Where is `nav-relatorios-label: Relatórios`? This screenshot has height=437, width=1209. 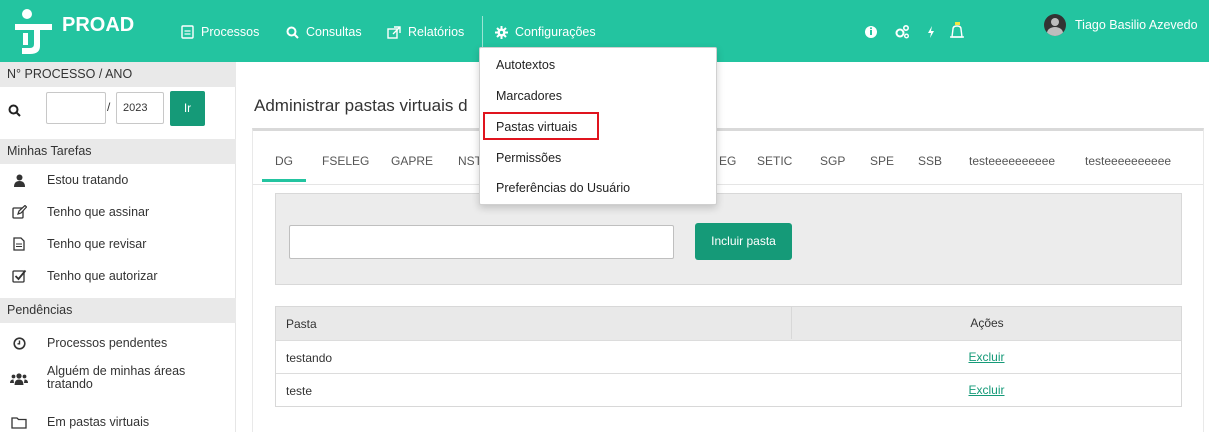 nav-relatorios-label: Relatórios is located at coordinates (436, 32).